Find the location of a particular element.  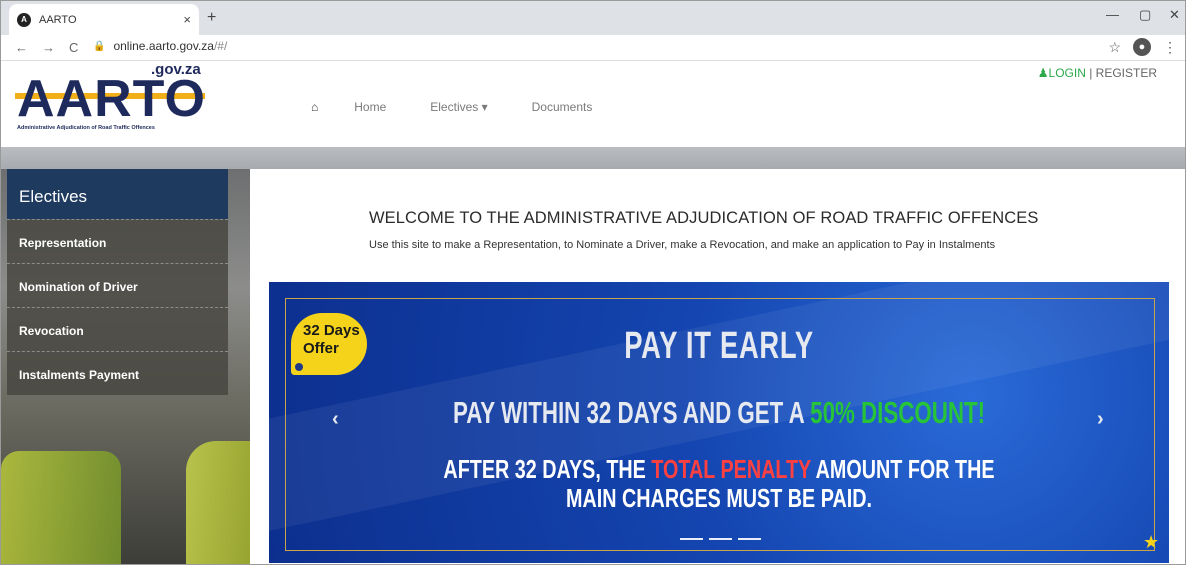

badge-dot is located at coordinates (299, 367).